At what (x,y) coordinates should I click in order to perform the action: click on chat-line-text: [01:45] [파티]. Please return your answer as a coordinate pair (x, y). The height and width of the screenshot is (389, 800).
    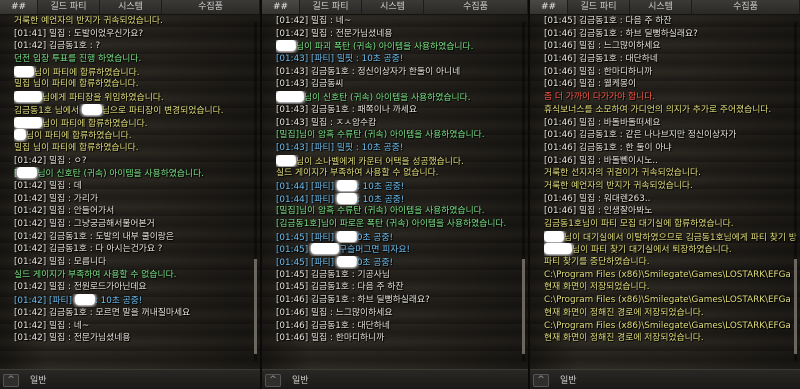
    Looking at the image, I should click on (306, 263).